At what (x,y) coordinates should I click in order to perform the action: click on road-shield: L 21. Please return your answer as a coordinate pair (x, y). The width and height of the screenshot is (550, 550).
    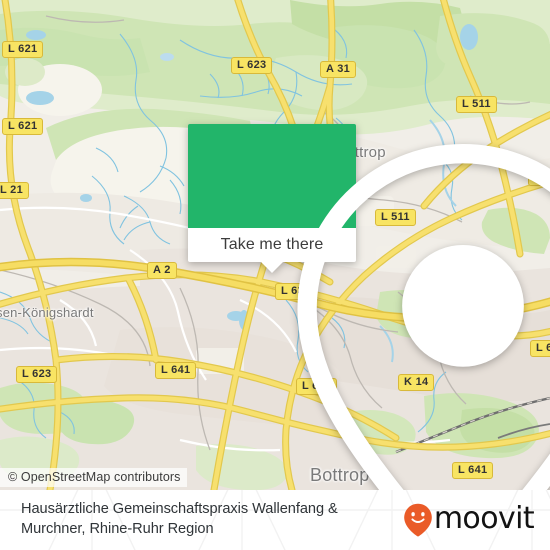
    Looking at the image, I should click on (15, 190).